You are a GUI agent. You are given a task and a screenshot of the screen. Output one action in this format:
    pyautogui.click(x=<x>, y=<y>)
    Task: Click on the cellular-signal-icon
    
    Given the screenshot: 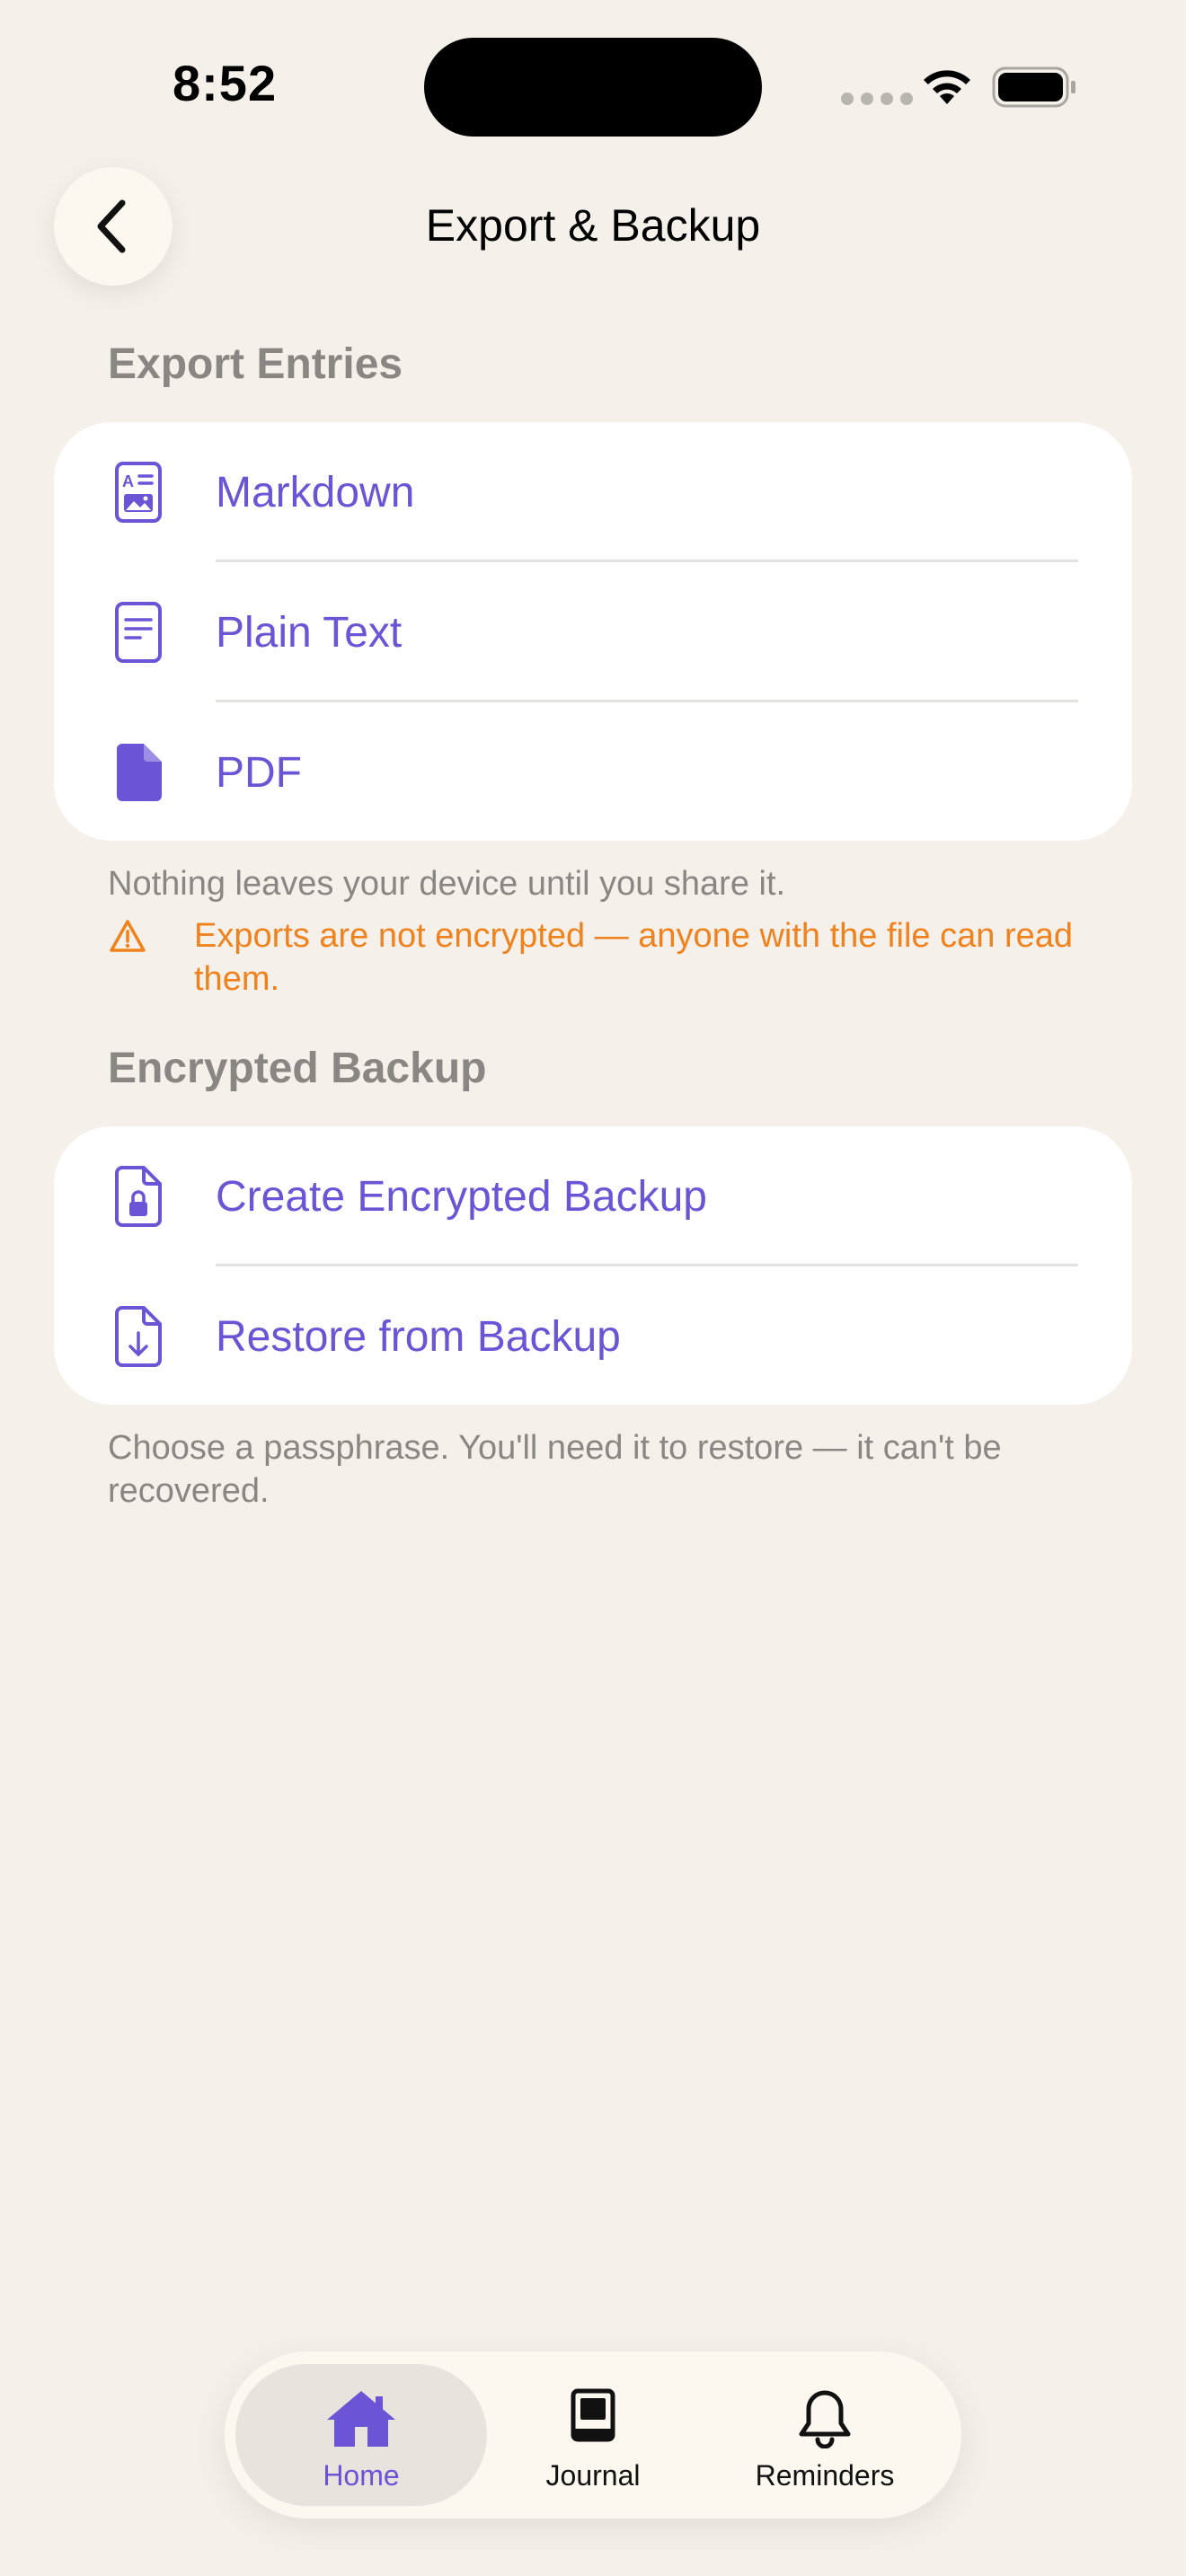 What is the action you would take?
    pyautogui.click(x=877, y=99)
    